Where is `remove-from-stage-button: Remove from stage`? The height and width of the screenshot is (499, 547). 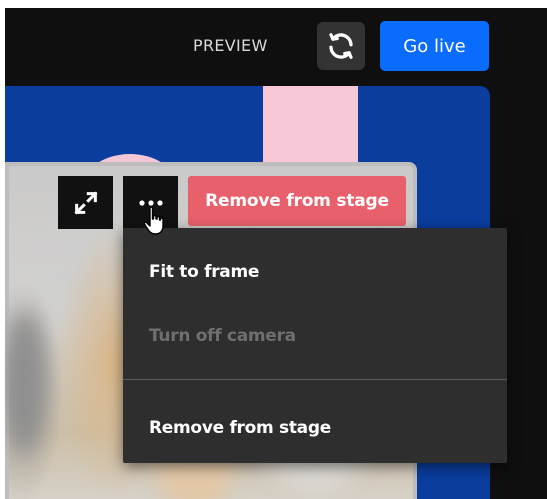 remove-from-stage-button: Remove from stage is located at coordinates (297, 201).